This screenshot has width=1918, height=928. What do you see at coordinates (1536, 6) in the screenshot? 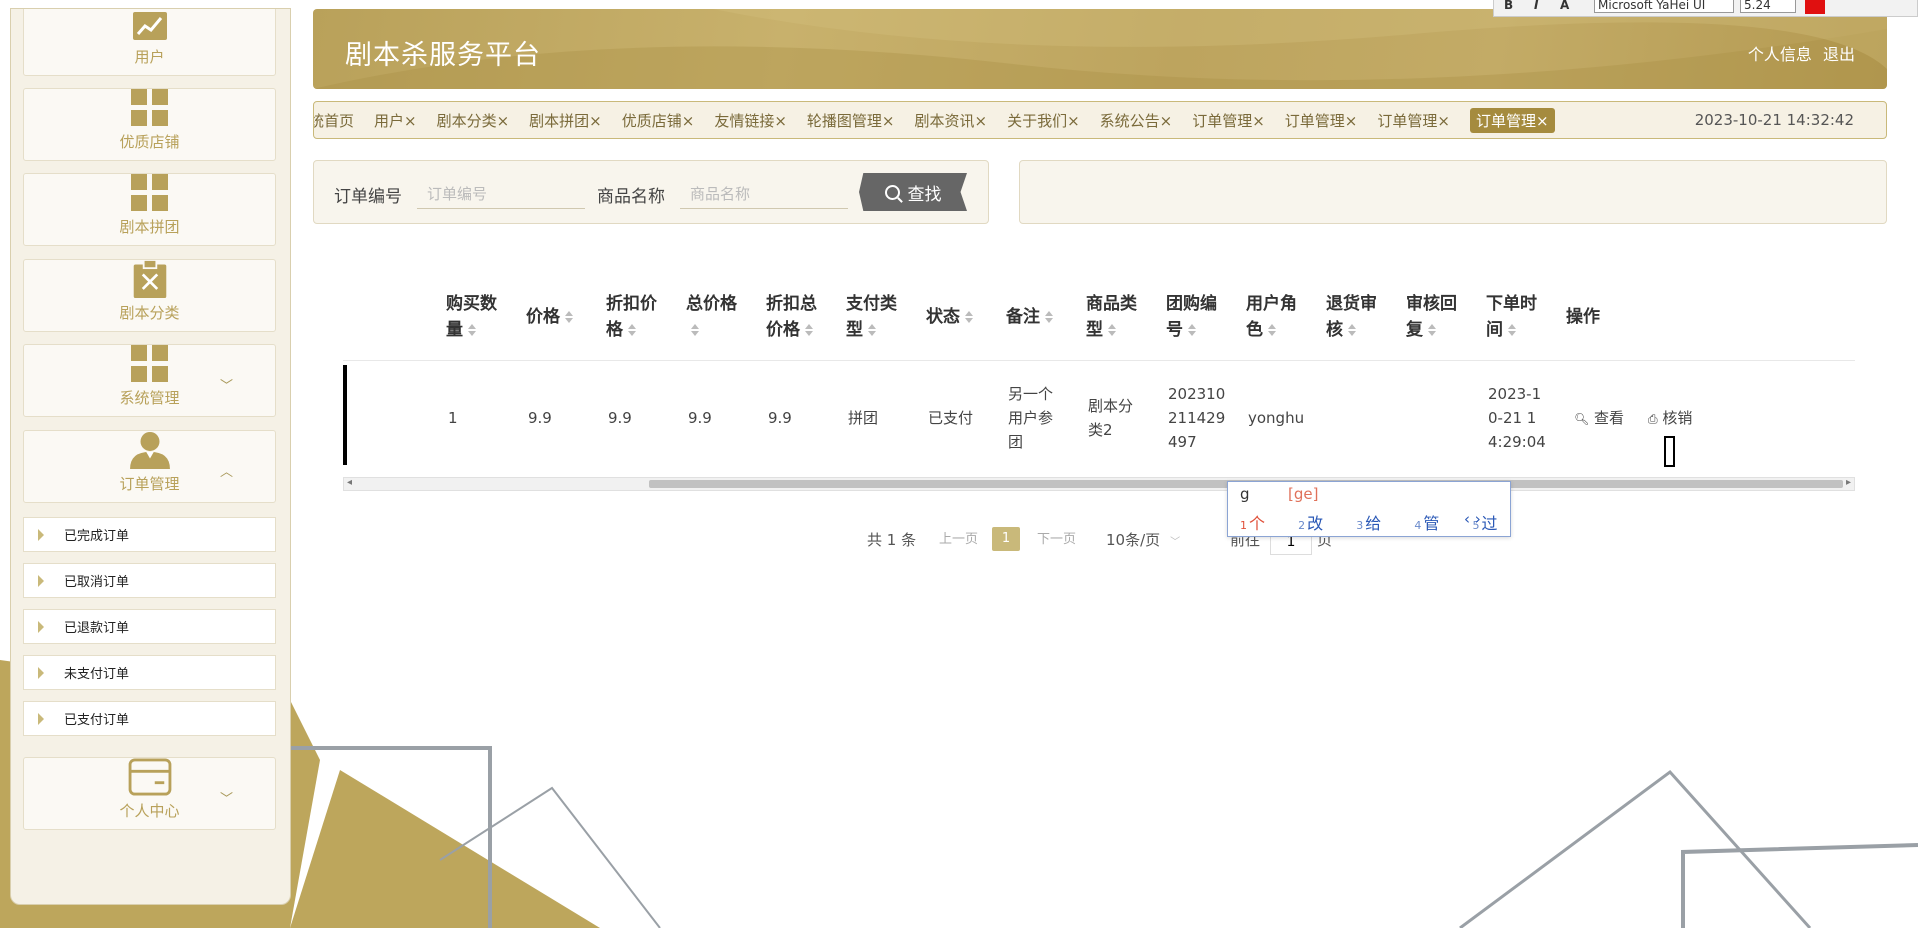
I see `italic-button: I` at bounding box center [1536, 6].